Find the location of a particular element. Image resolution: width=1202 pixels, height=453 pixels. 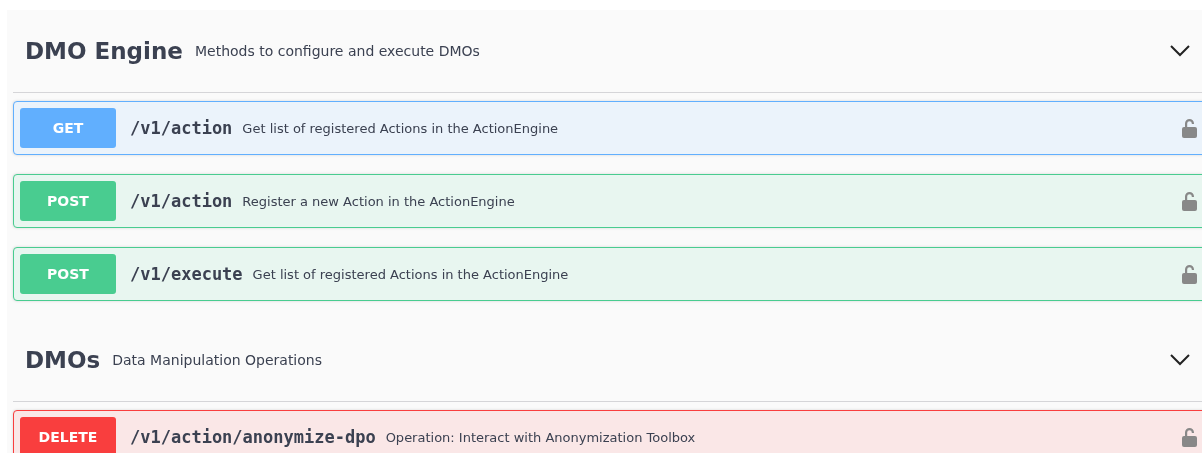

operation-summary: Register a new Action in the ActionEngine is located at coordinates (379, 201).